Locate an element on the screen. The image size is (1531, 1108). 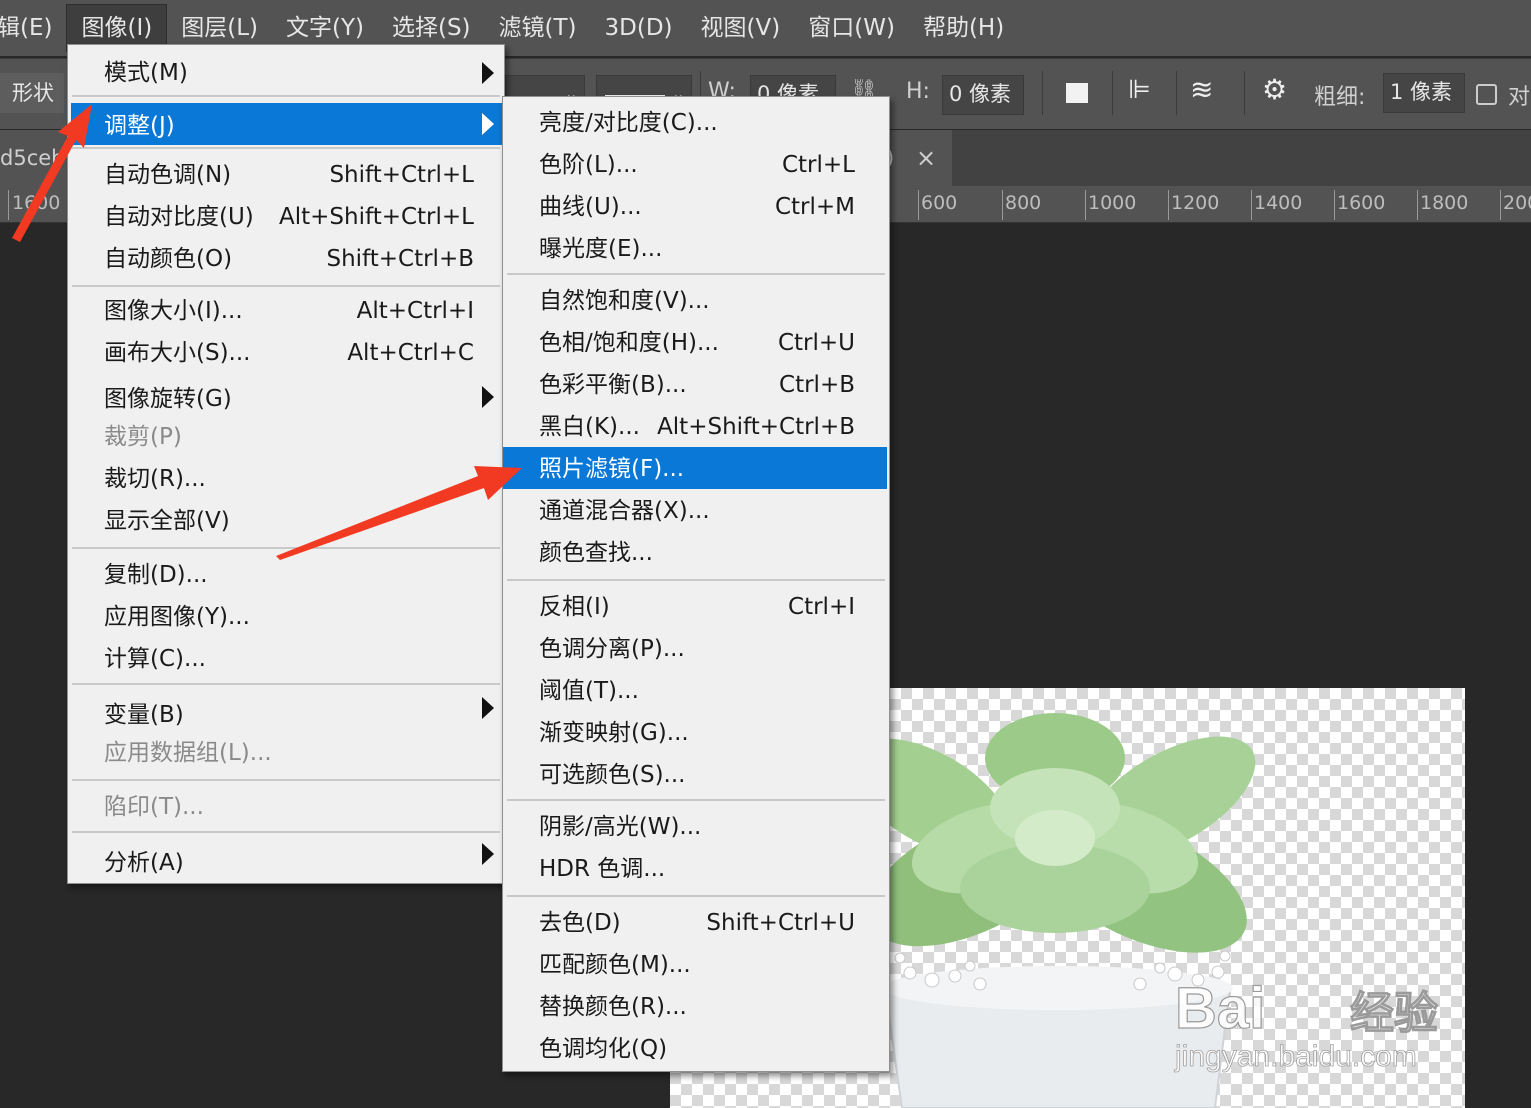
document-tab-title: d5ceb is located at coordinates (32, 158).